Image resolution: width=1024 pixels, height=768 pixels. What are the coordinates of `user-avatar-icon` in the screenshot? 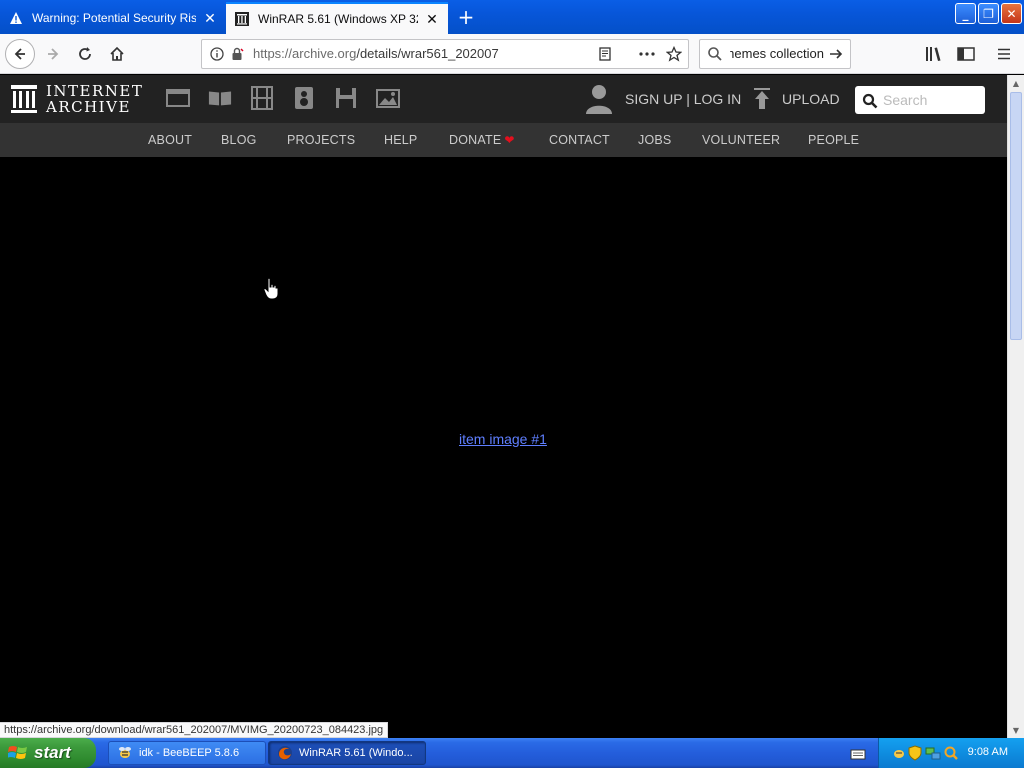 It's located at (599, 99).